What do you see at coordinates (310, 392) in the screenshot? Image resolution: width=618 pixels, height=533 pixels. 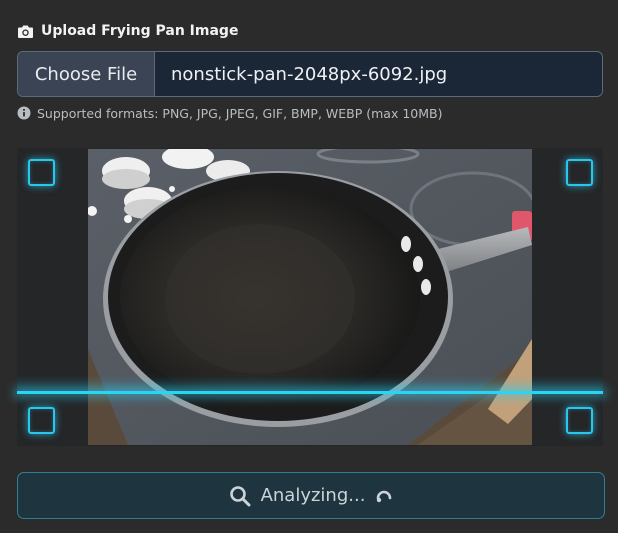 I see `scan-line` at bounding box center [310, 392].